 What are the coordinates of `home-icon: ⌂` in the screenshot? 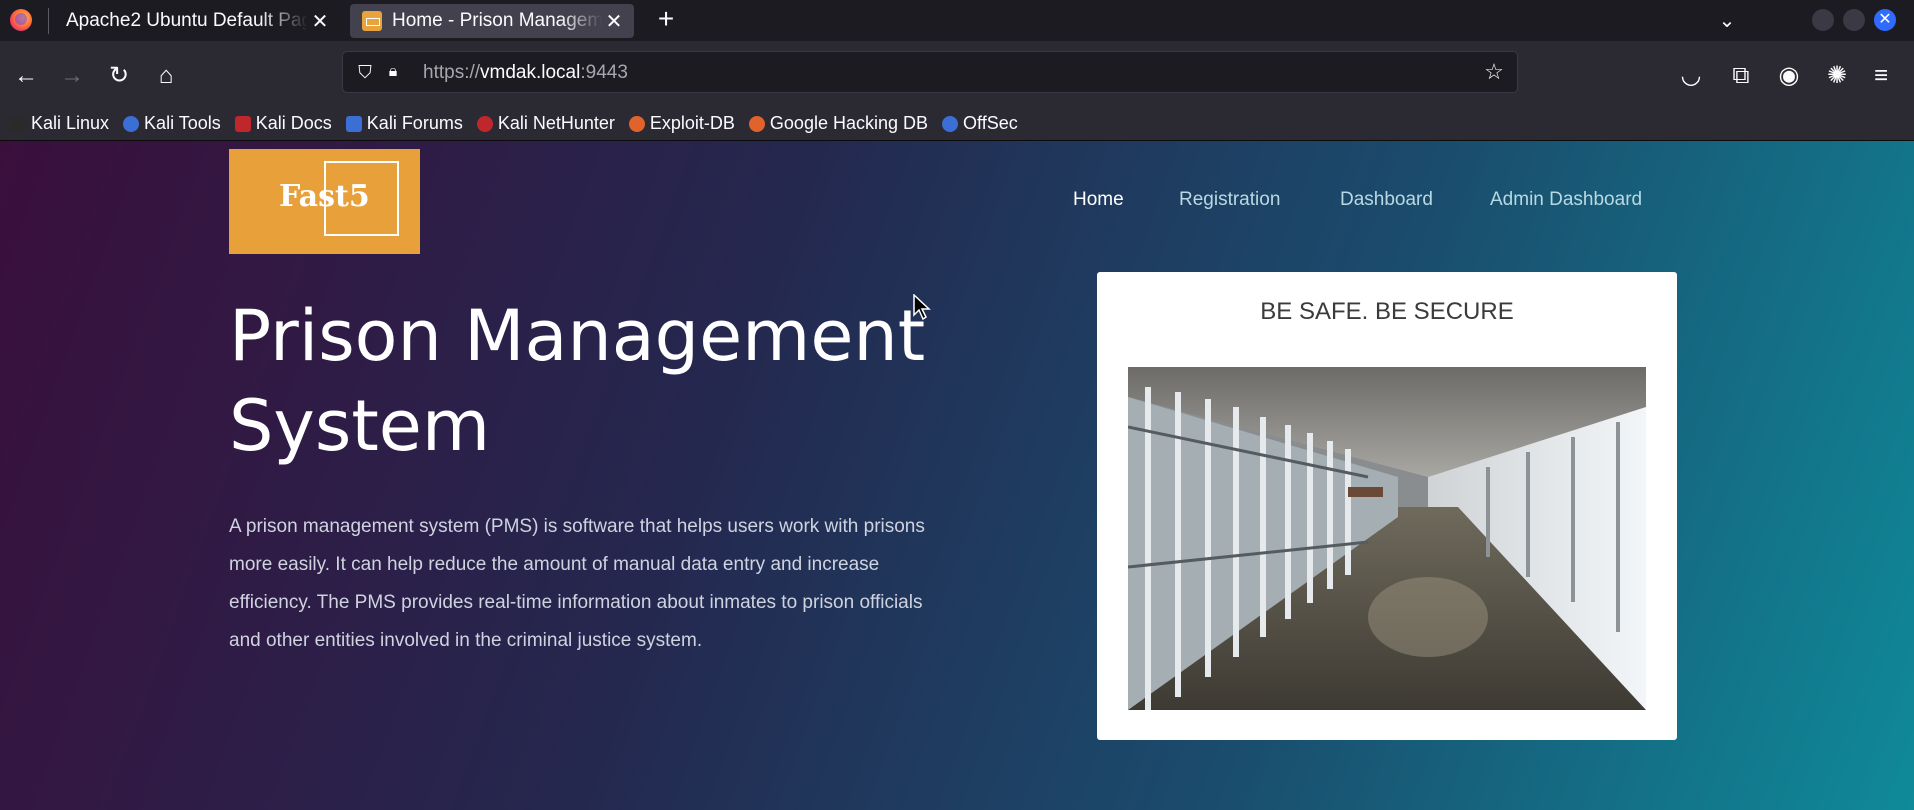 It's located at (166, 76).